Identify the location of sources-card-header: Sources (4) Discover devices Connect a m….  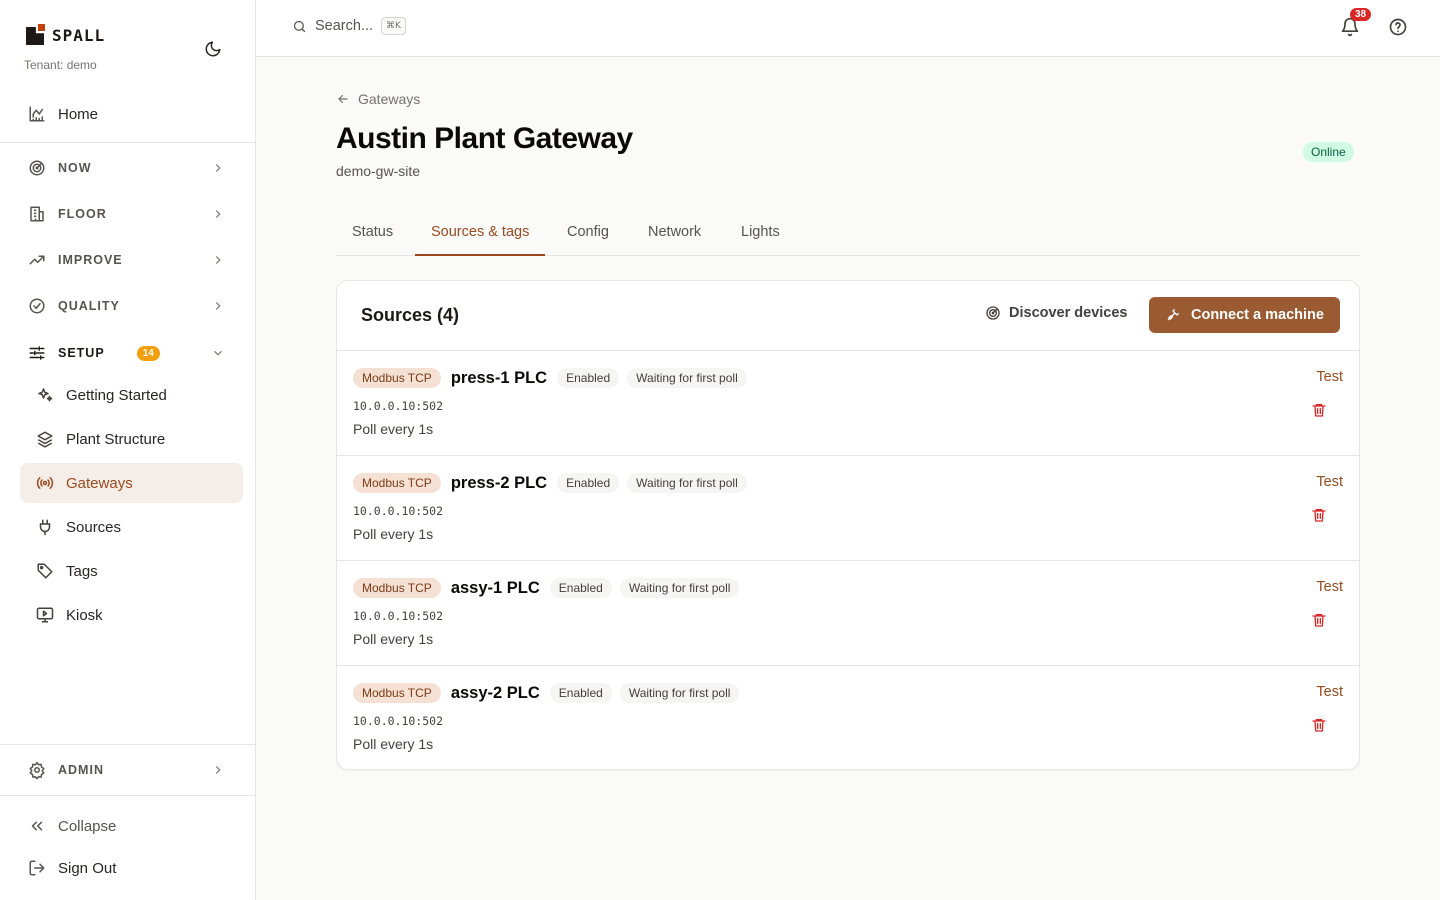
(848, 316).